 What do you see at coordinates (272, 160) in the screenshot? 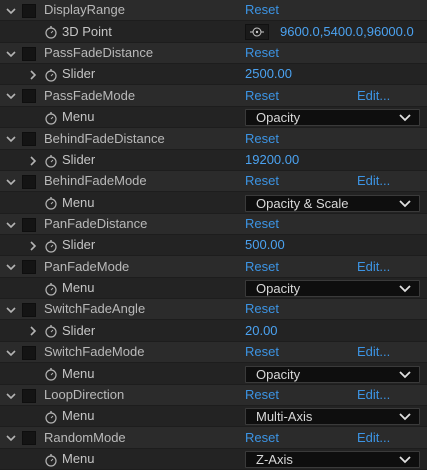
I see `slider-value: 19200.00` at bounding box center [272, 160].